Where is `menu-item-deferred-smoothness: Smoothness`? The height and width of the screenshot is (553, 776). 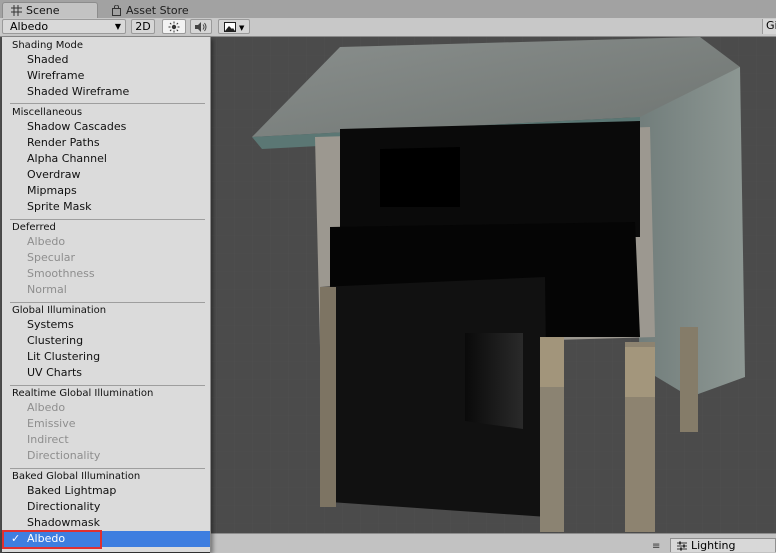 menu-item-deferred-smoothness: Smoothness is located at coordinates (61, 273).